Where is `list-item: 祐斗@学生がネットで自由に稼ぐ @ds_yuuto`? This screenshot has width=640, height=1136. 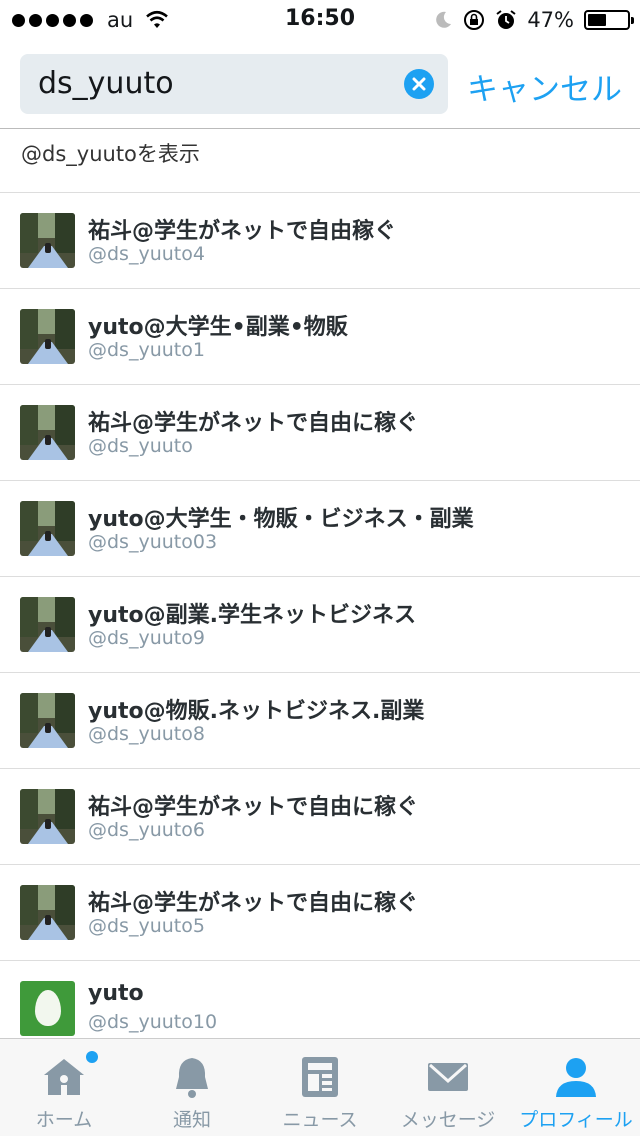
list-item: 祐斗@学生がネットで自由に稼ぐ @ds_yuuto is located at coordinates (320, 433).